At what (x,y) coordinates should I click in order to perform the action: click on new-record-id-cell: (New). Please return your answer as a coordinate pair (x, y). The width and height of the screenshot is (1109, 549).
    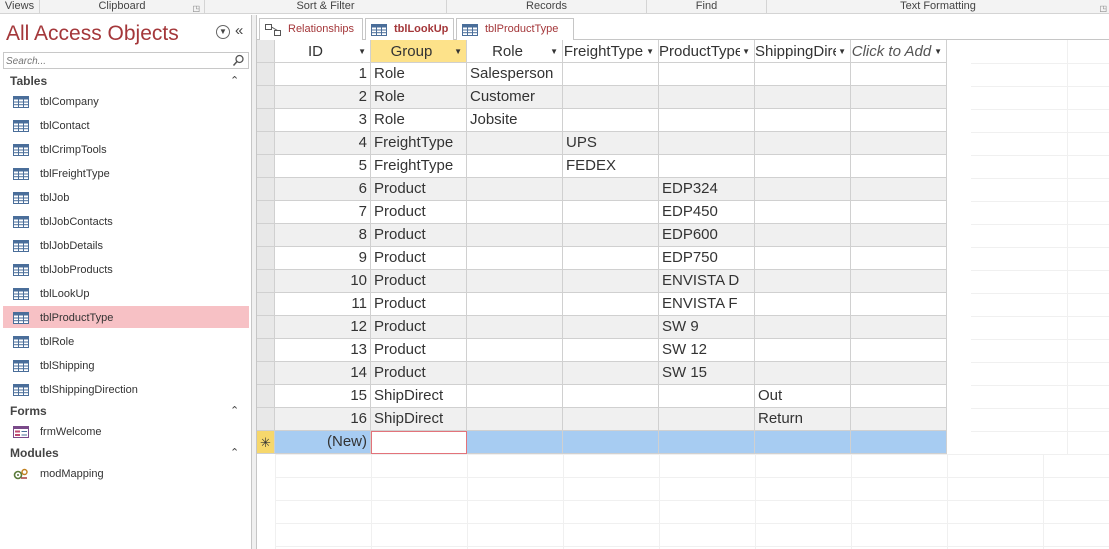
    Looking at the image, I should click on (323, 442).